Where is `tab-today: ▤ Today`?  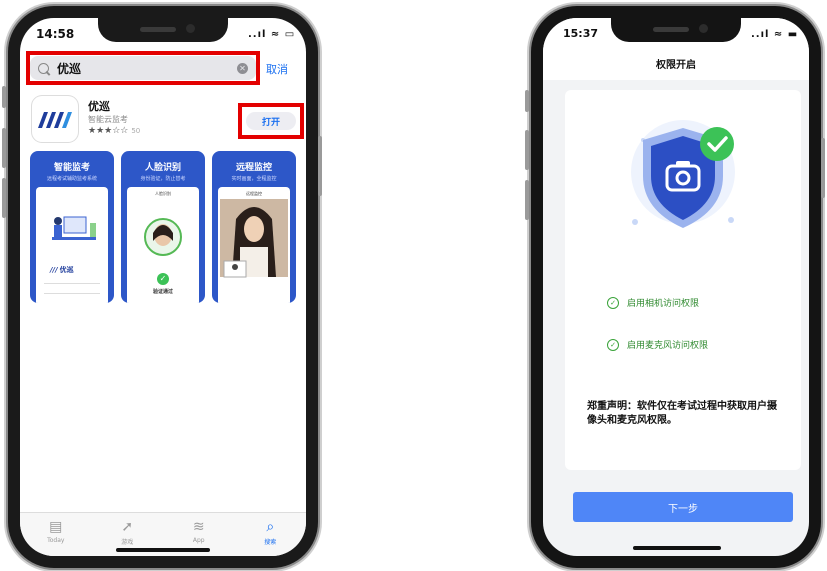
tab-today: ▤ Today is located at coordinates (56, 534).